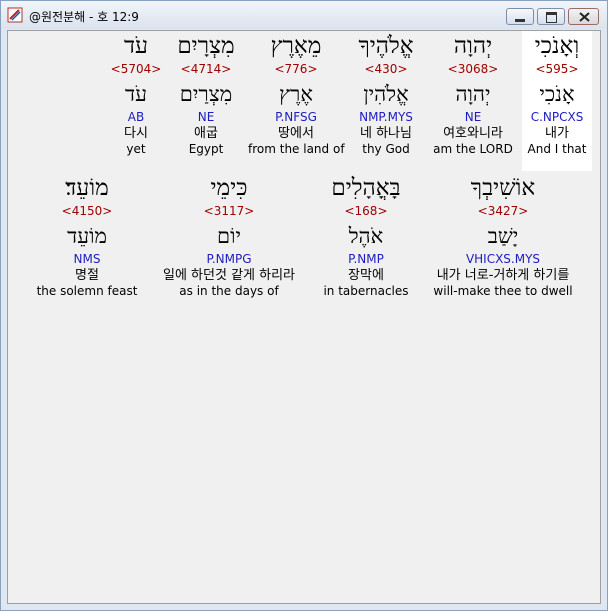 Image resolution: width=608 pixels, height=611 pixels. I want to click on close-button, so click(583, 16).